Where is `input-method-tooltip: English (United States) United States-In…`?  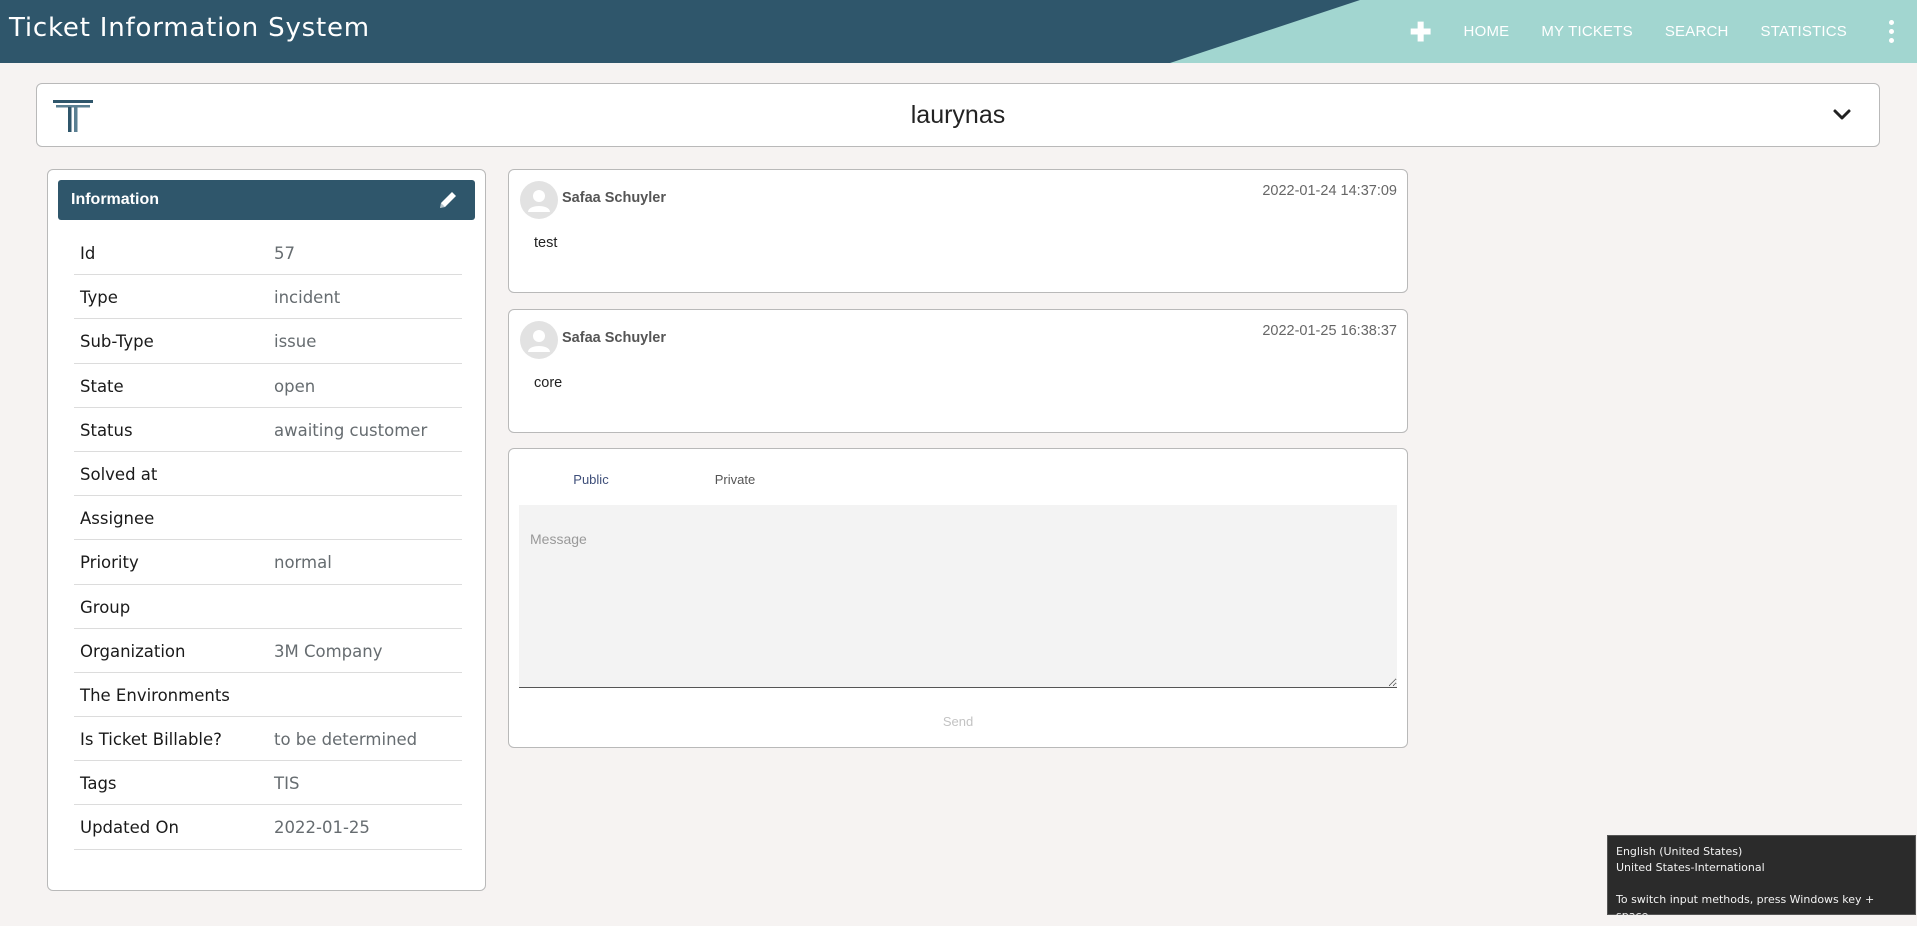
input-method-tooltip: English (United States) United States-In… is located at coordinates (1761, 878).